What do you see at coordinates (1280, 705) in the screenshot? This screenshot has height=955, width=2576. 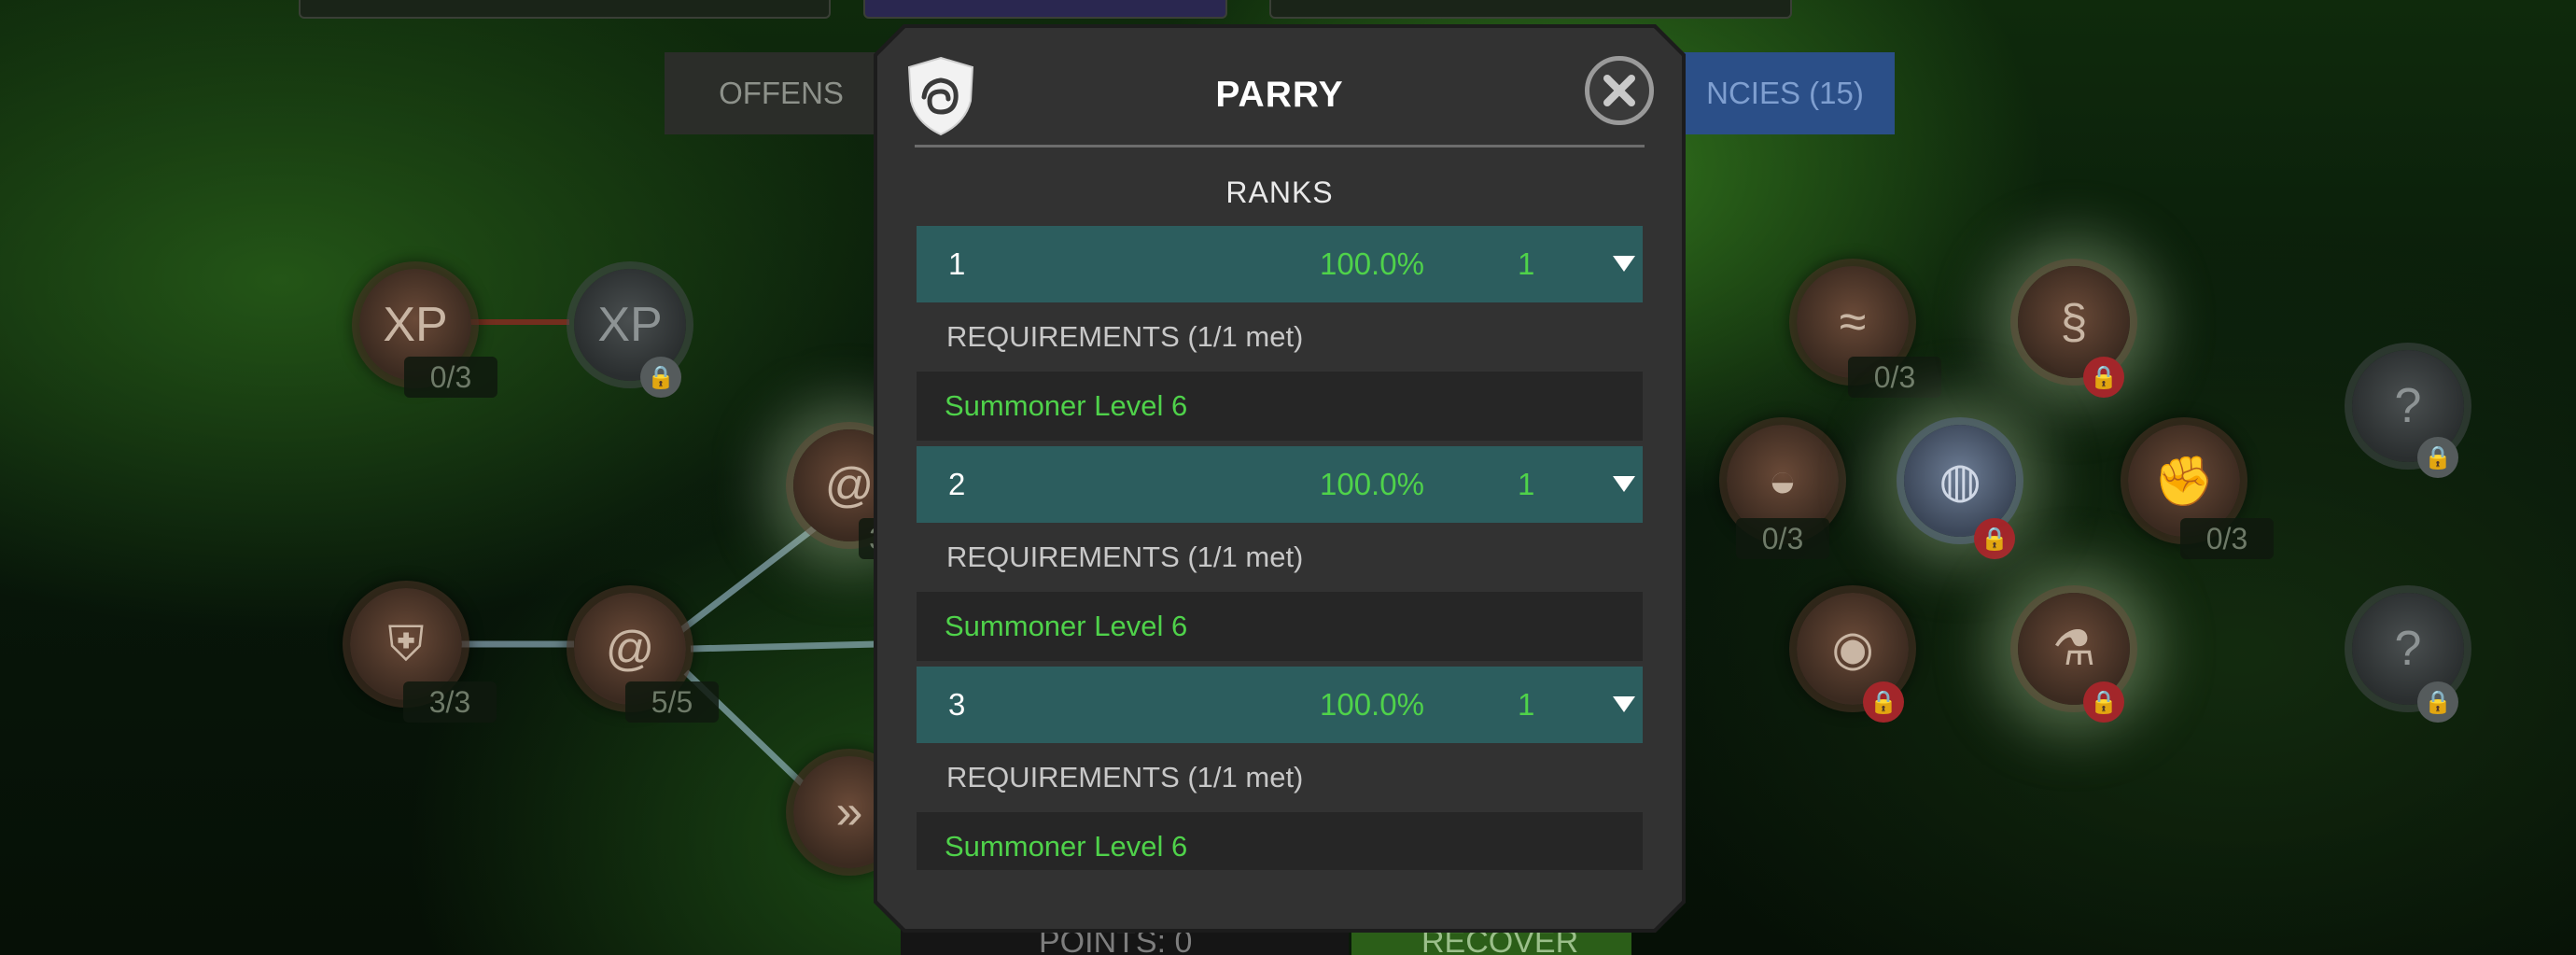 I see `rank-row-3: 3 100.0% 1` at bounding box center [1280, 705].